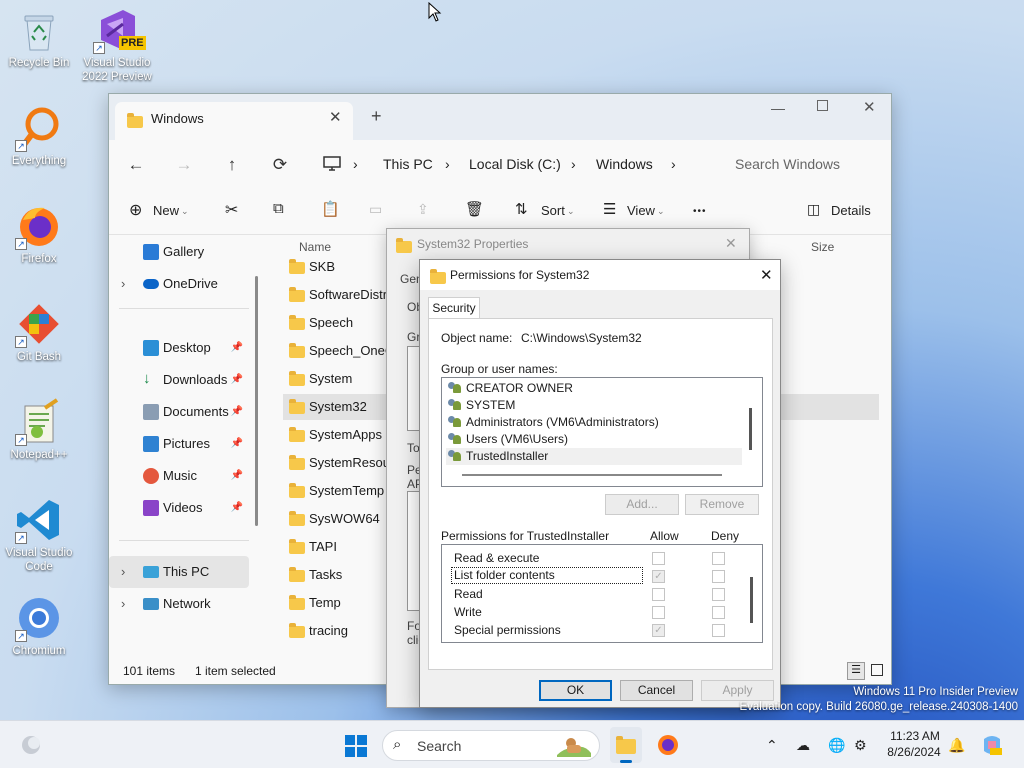 Image resolution: width=1024 pixels, height=768 pixels. What do you see at coordinates (39, 38) in the screenshot?
I see `desktop-icon-recycle-bin: Recycle Bin` at bounding box center [39, 38].